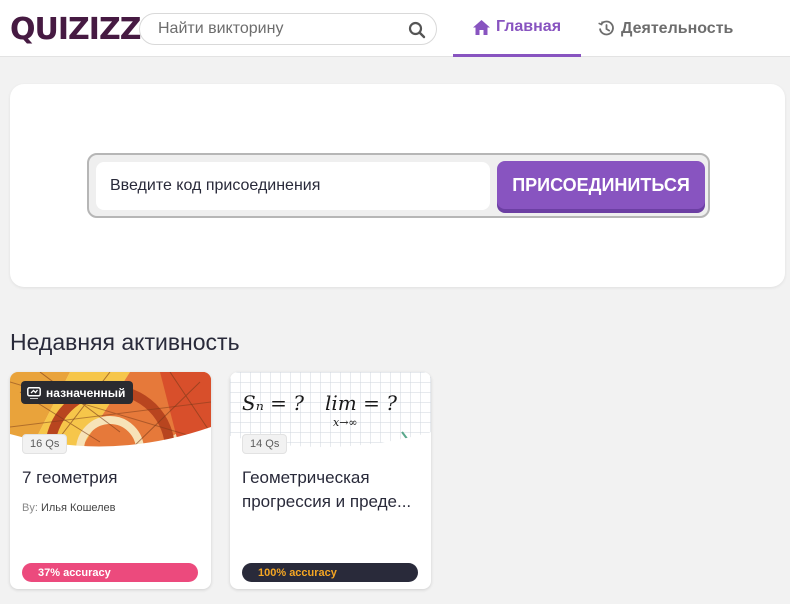 The width and height of the screenshot is (790, 604). I want to click on thumb-formula-left: Sₙ = ?, so click(273, 403).